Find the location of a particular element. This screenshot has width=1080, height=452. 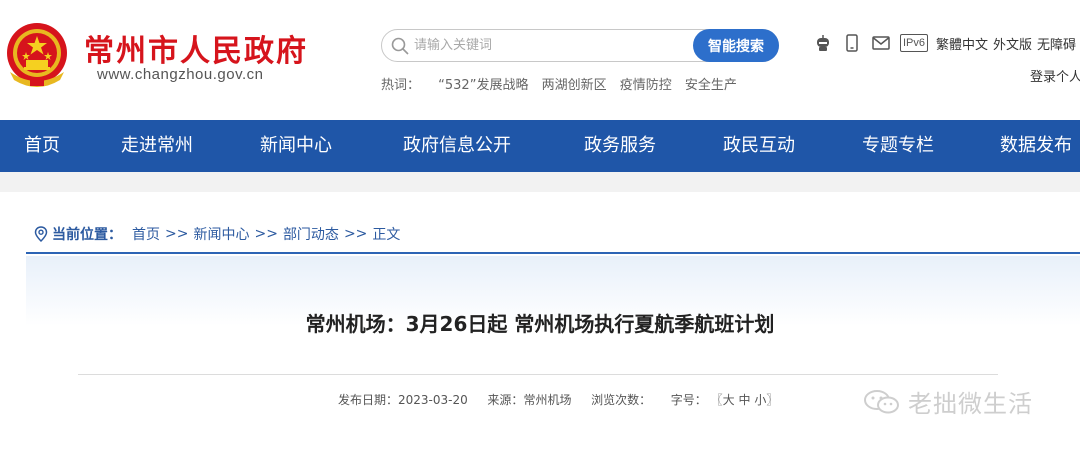

breadcrumb: 当前位置： 首页 >> 新闻中心 >> 部门动态 >> 正文 is located at coordinates (217, 234).